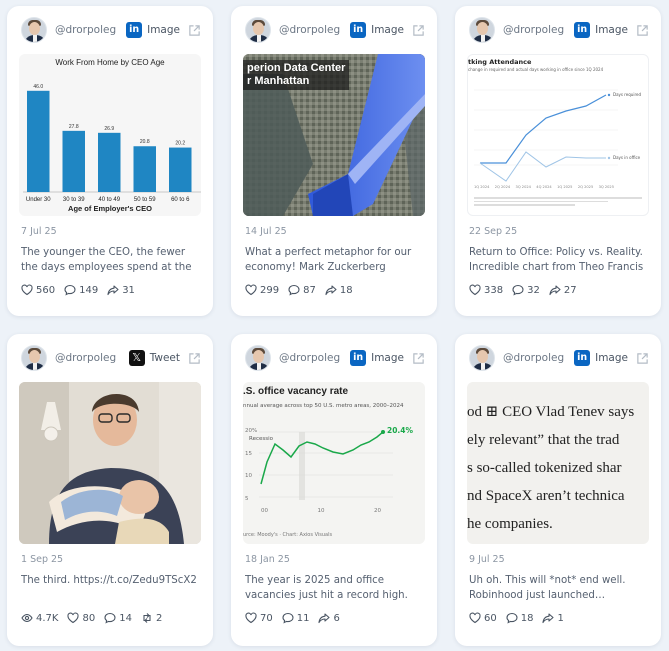 Image resolution: width=669 pixels, height=651 pixels. Describe the element at coordinates (109, 580) in the screenshot. I see `post-text: The third. https://t.co/Zedu9TScX2` at that location.